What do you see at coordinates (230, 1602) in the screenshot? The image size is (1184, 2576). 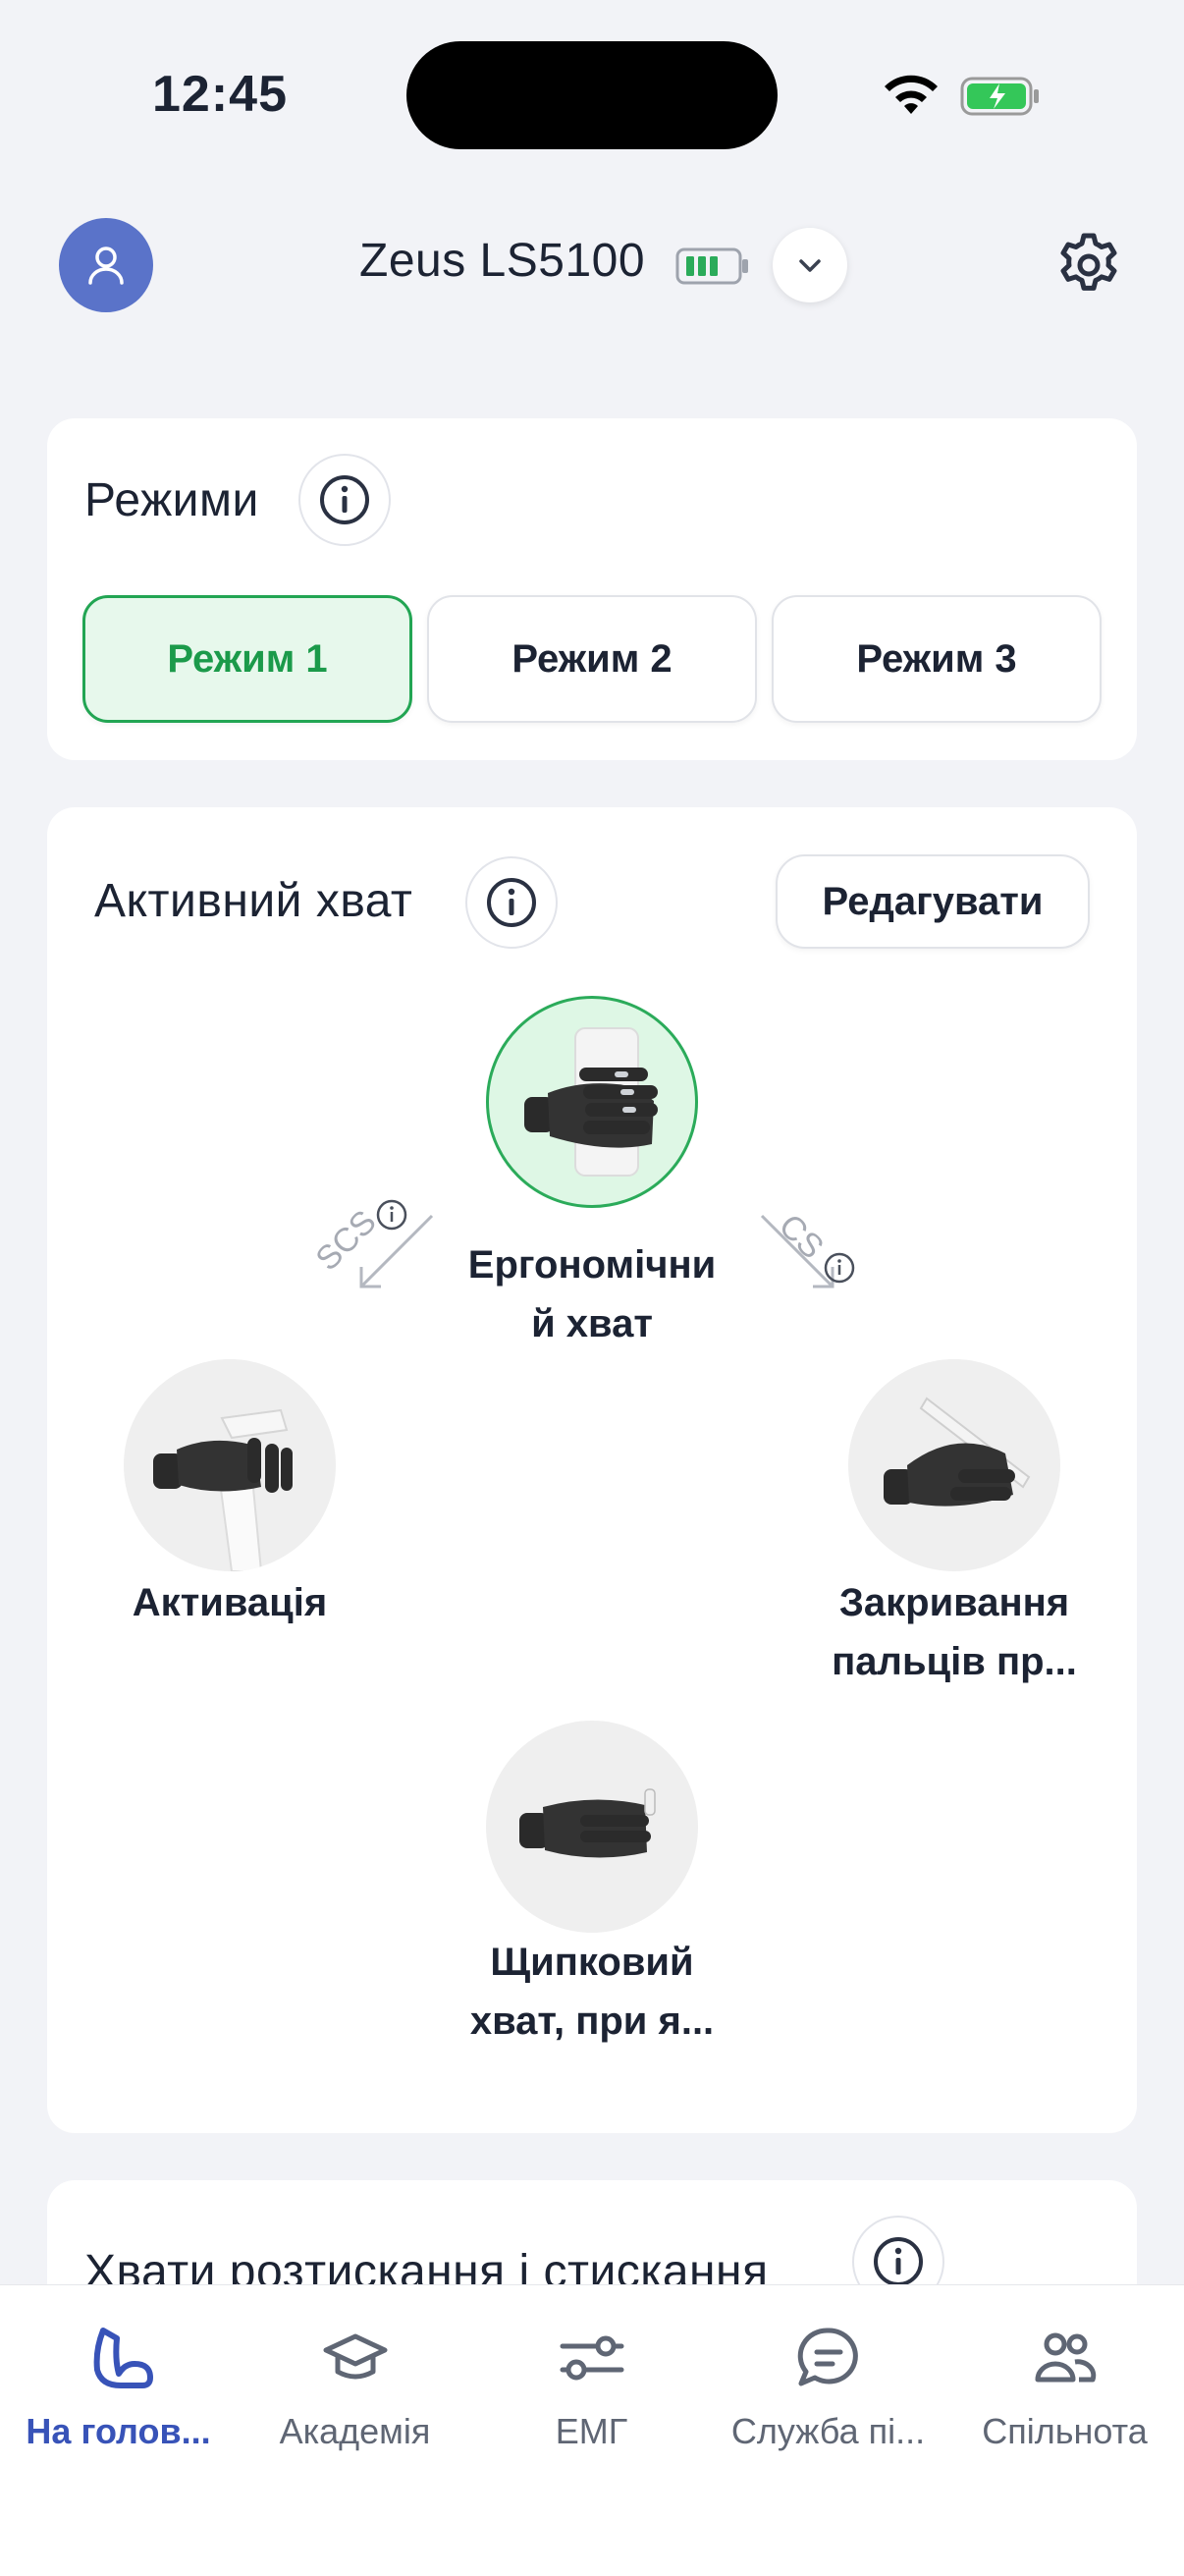 I see `grip-activation-label: Активація` at bounding box center [230, 1602].